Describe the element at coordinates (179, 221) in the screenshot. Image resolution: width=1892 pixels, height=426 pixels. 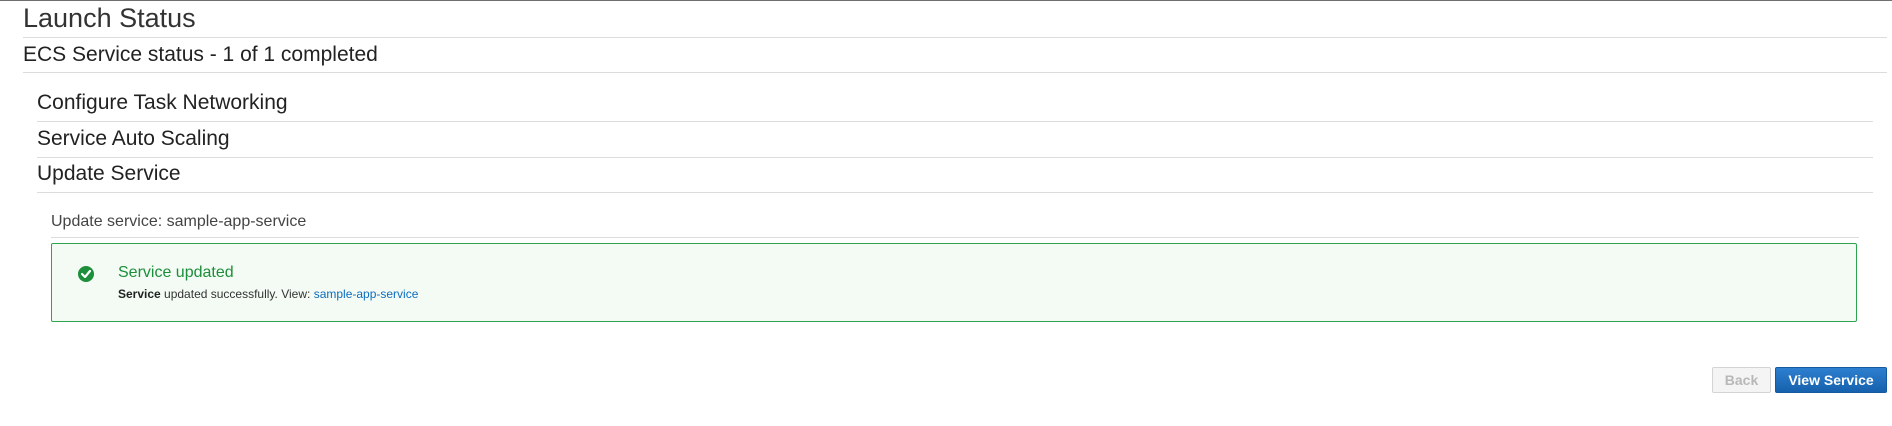
I see `update-service-detail: Update service: sample-app-service` at that location.